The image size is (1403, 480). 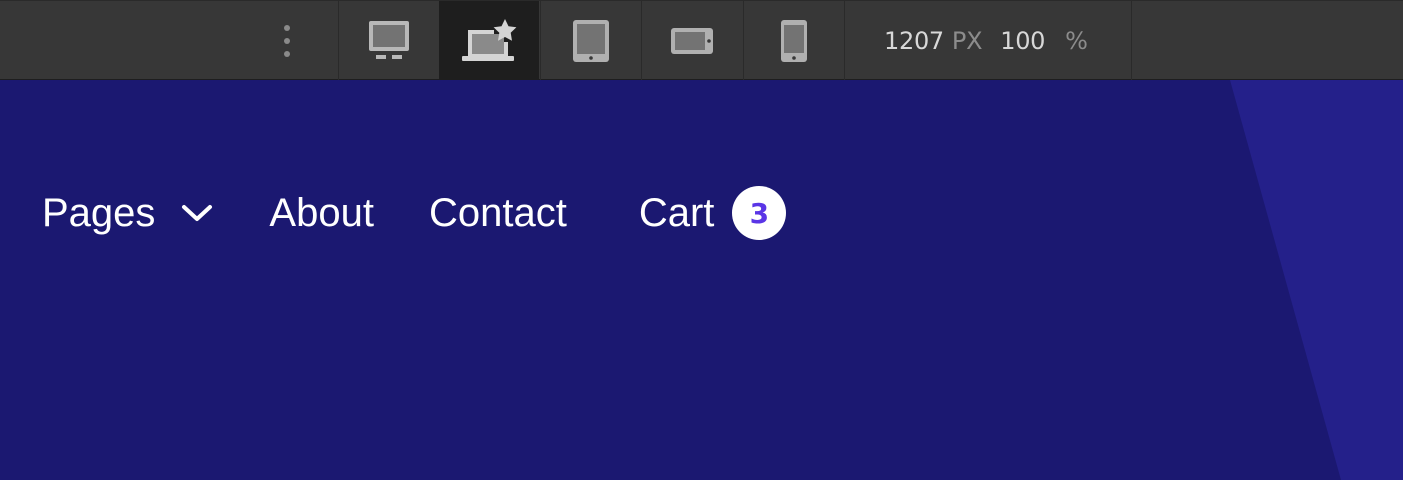 I want to click on laptop-star-icon, so click(x=489, y=39).